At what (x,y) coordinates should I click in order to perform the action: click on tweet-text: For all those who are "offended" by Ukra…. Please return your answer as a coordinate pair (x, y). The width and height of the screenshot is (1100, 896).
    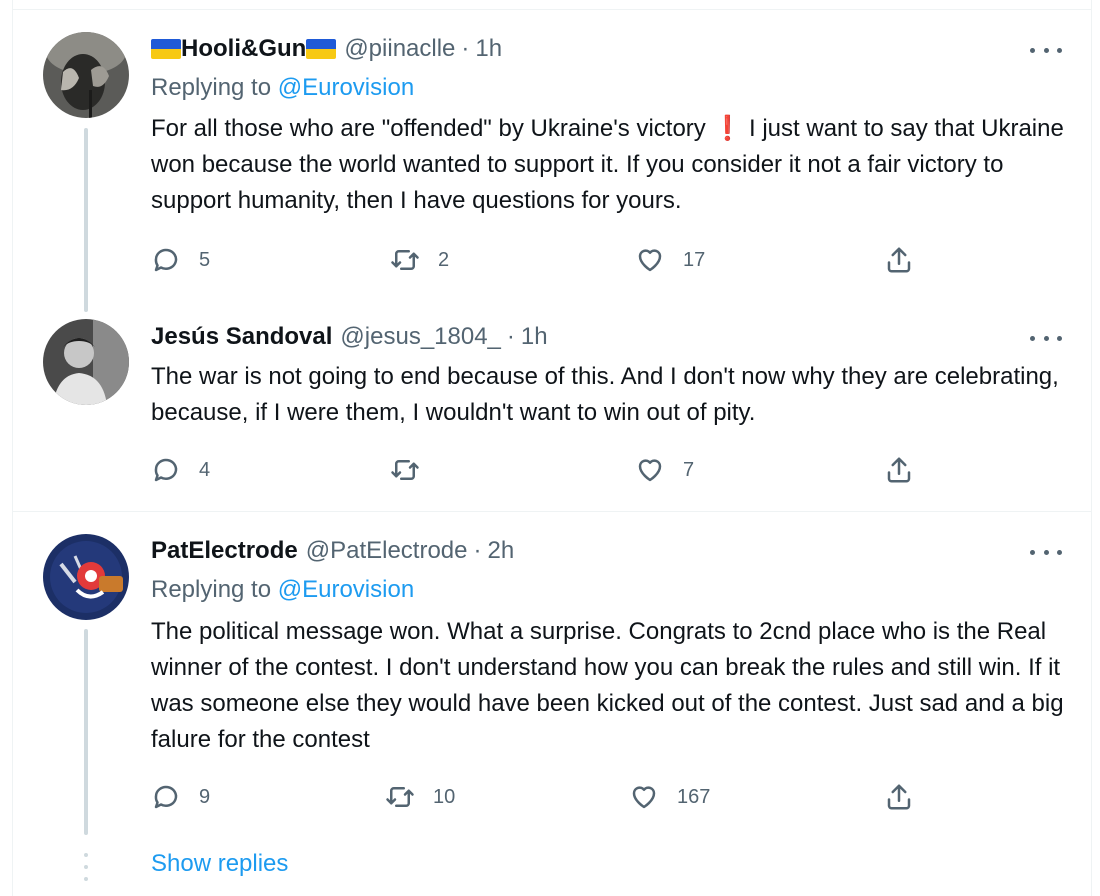
    Looking at the image, I should click on (611, 165).